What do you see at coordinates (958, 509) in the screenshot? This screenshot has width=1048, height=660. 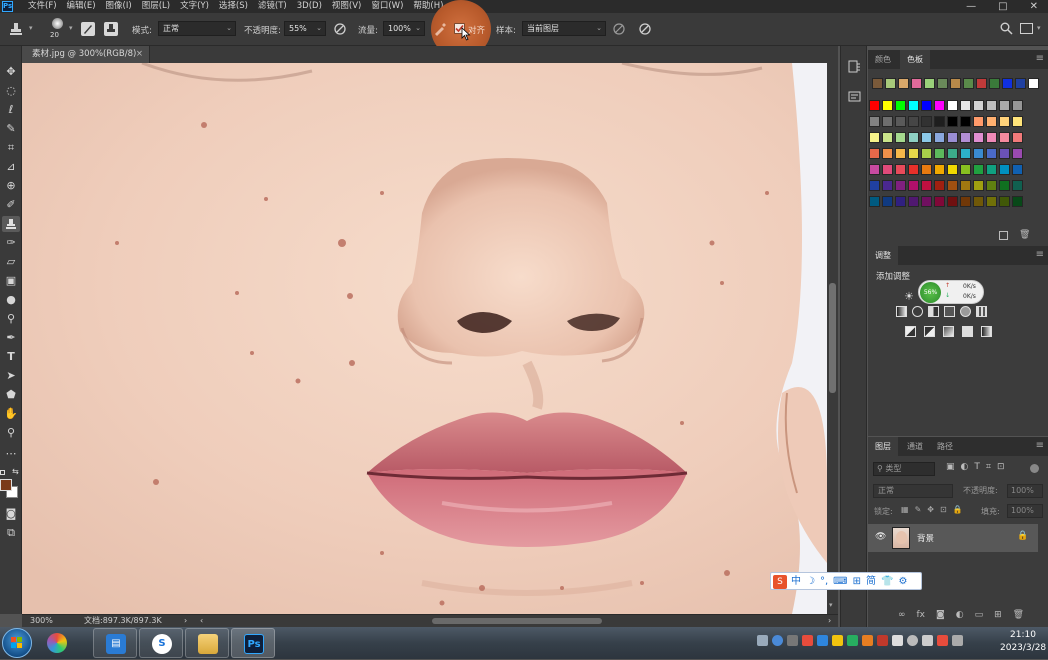 I see `lock-all-icon: 🔒` at bounding box center [958, 509].